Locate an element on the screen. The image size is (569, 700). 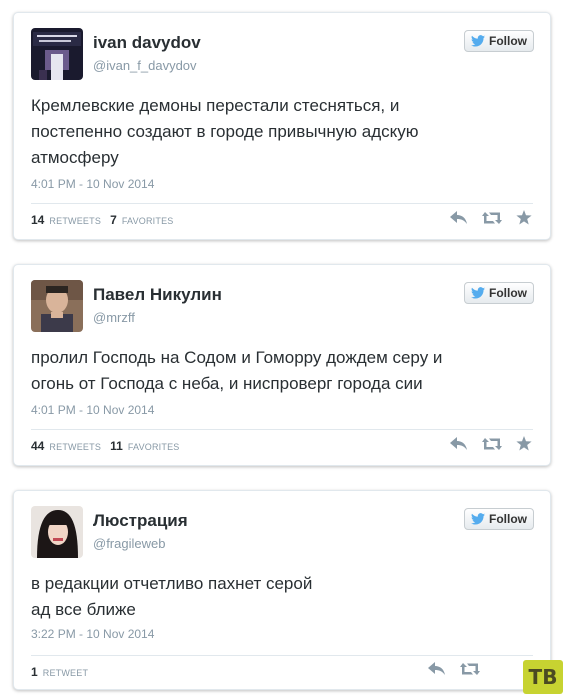
tweet-stats: 1 RETWEET is located at coordinates (62, 672).